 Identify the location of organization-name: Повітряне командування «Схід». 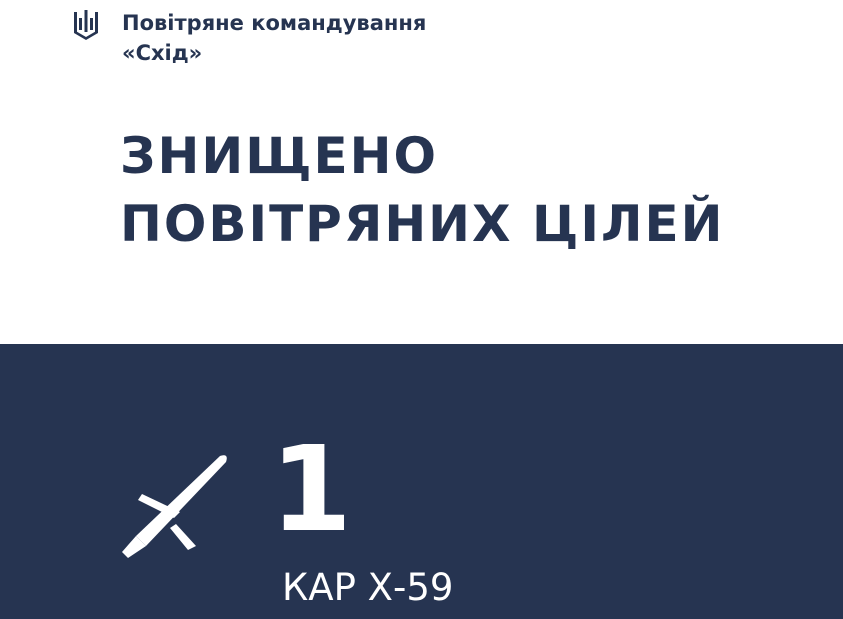
(274, 38).